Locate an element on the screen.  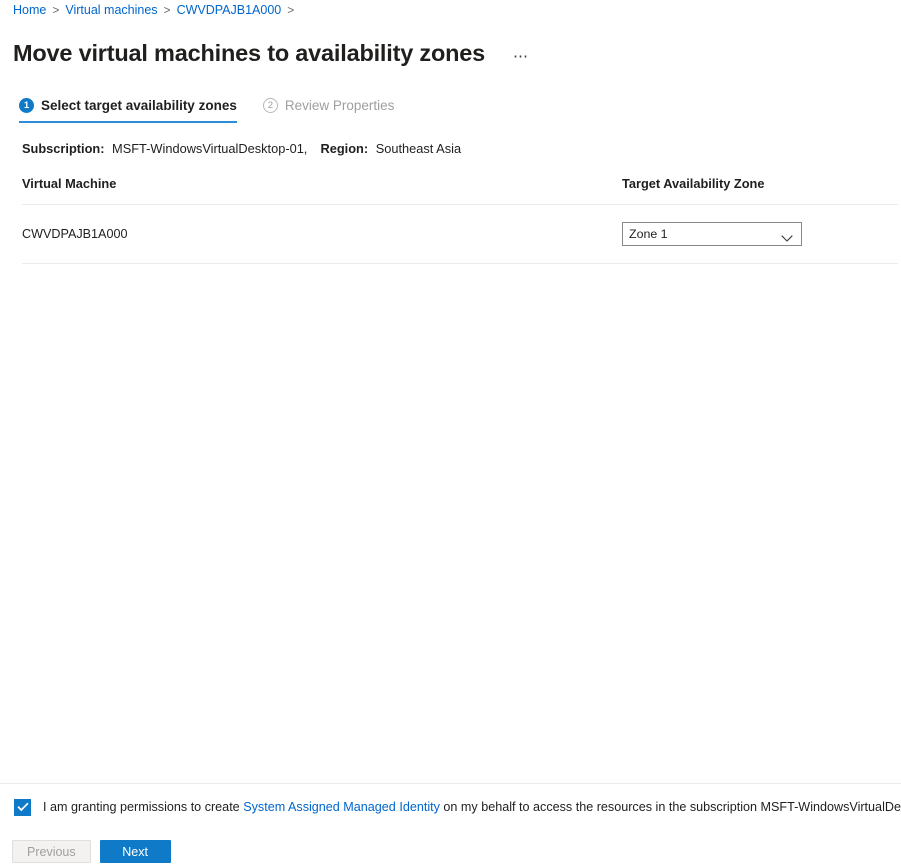
cell-target-zone: Zone 1Zone 2Zone 3 is located at coordinates (760, 234).